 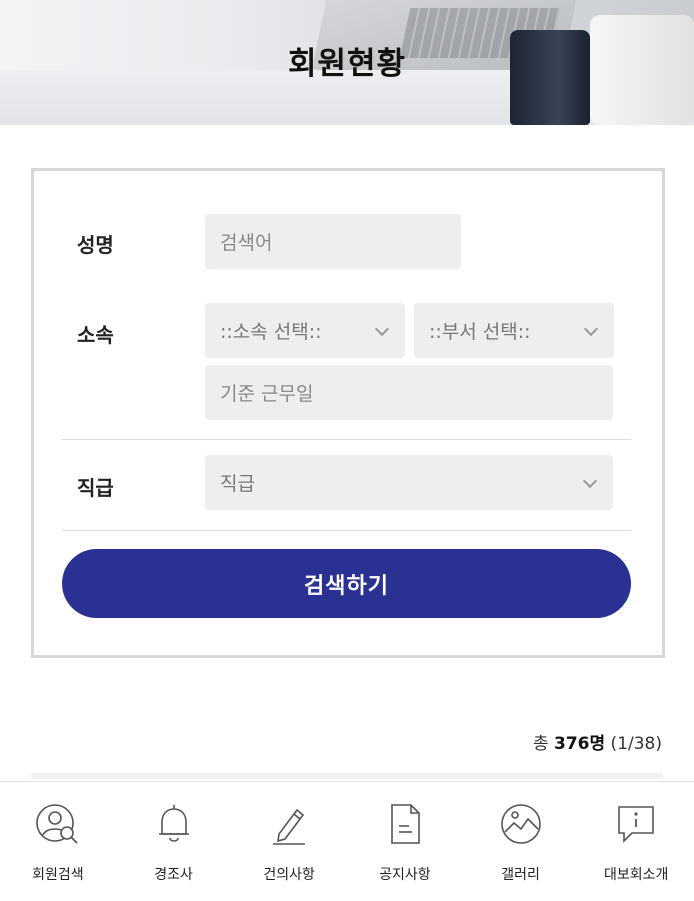 I want to click on nav-item-notices: 공지사항, so click(x=405, y=841).